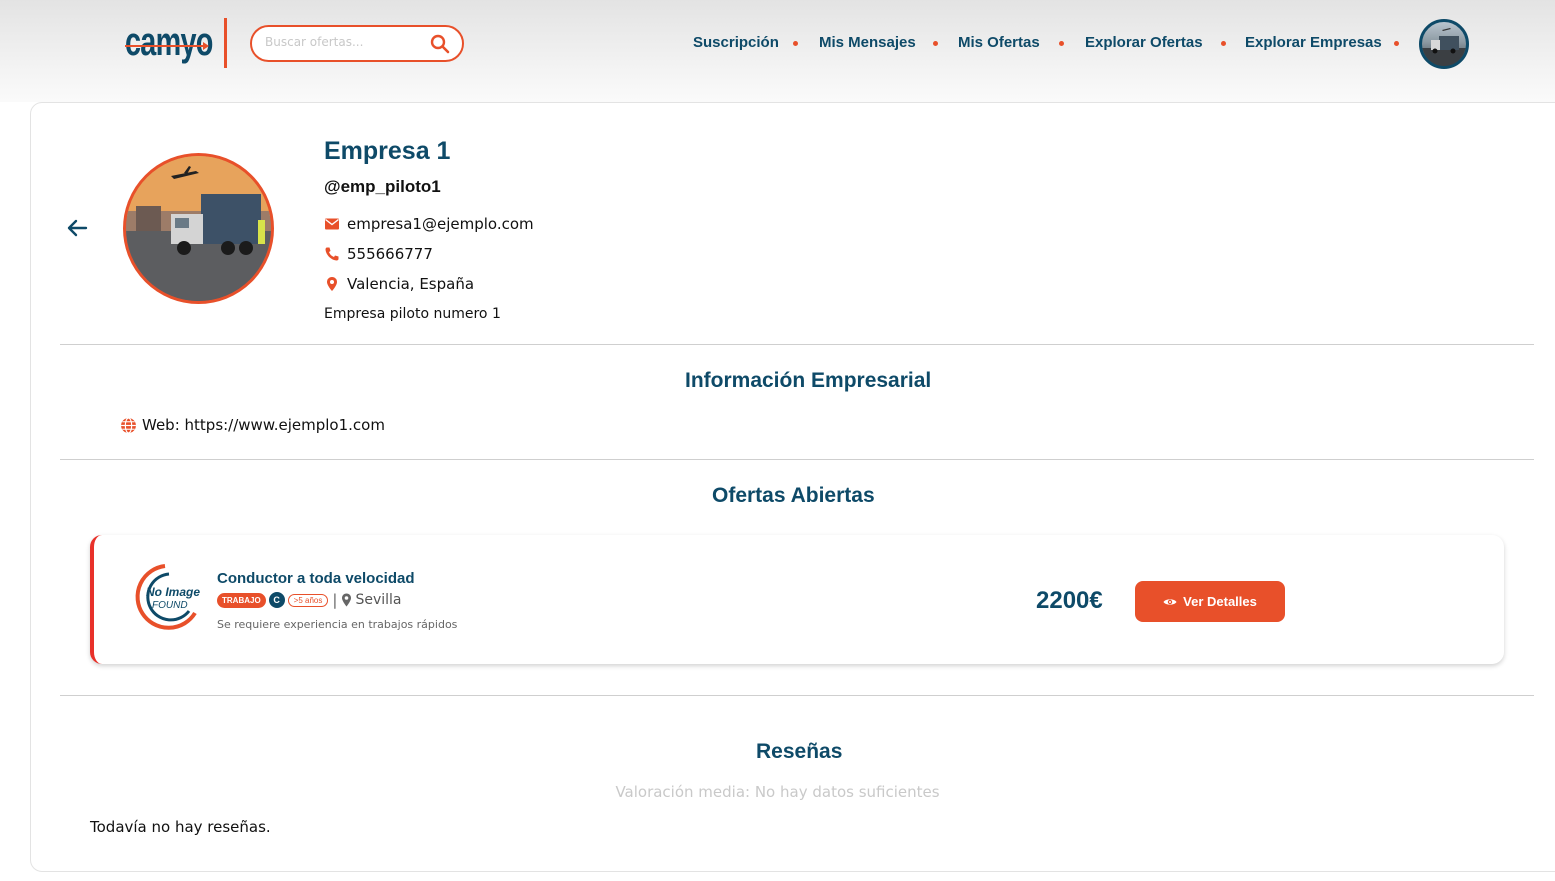  Describe the element at coordinates (378, 600) in the screenshot. I see `offer-location: Sevilla` at that location.